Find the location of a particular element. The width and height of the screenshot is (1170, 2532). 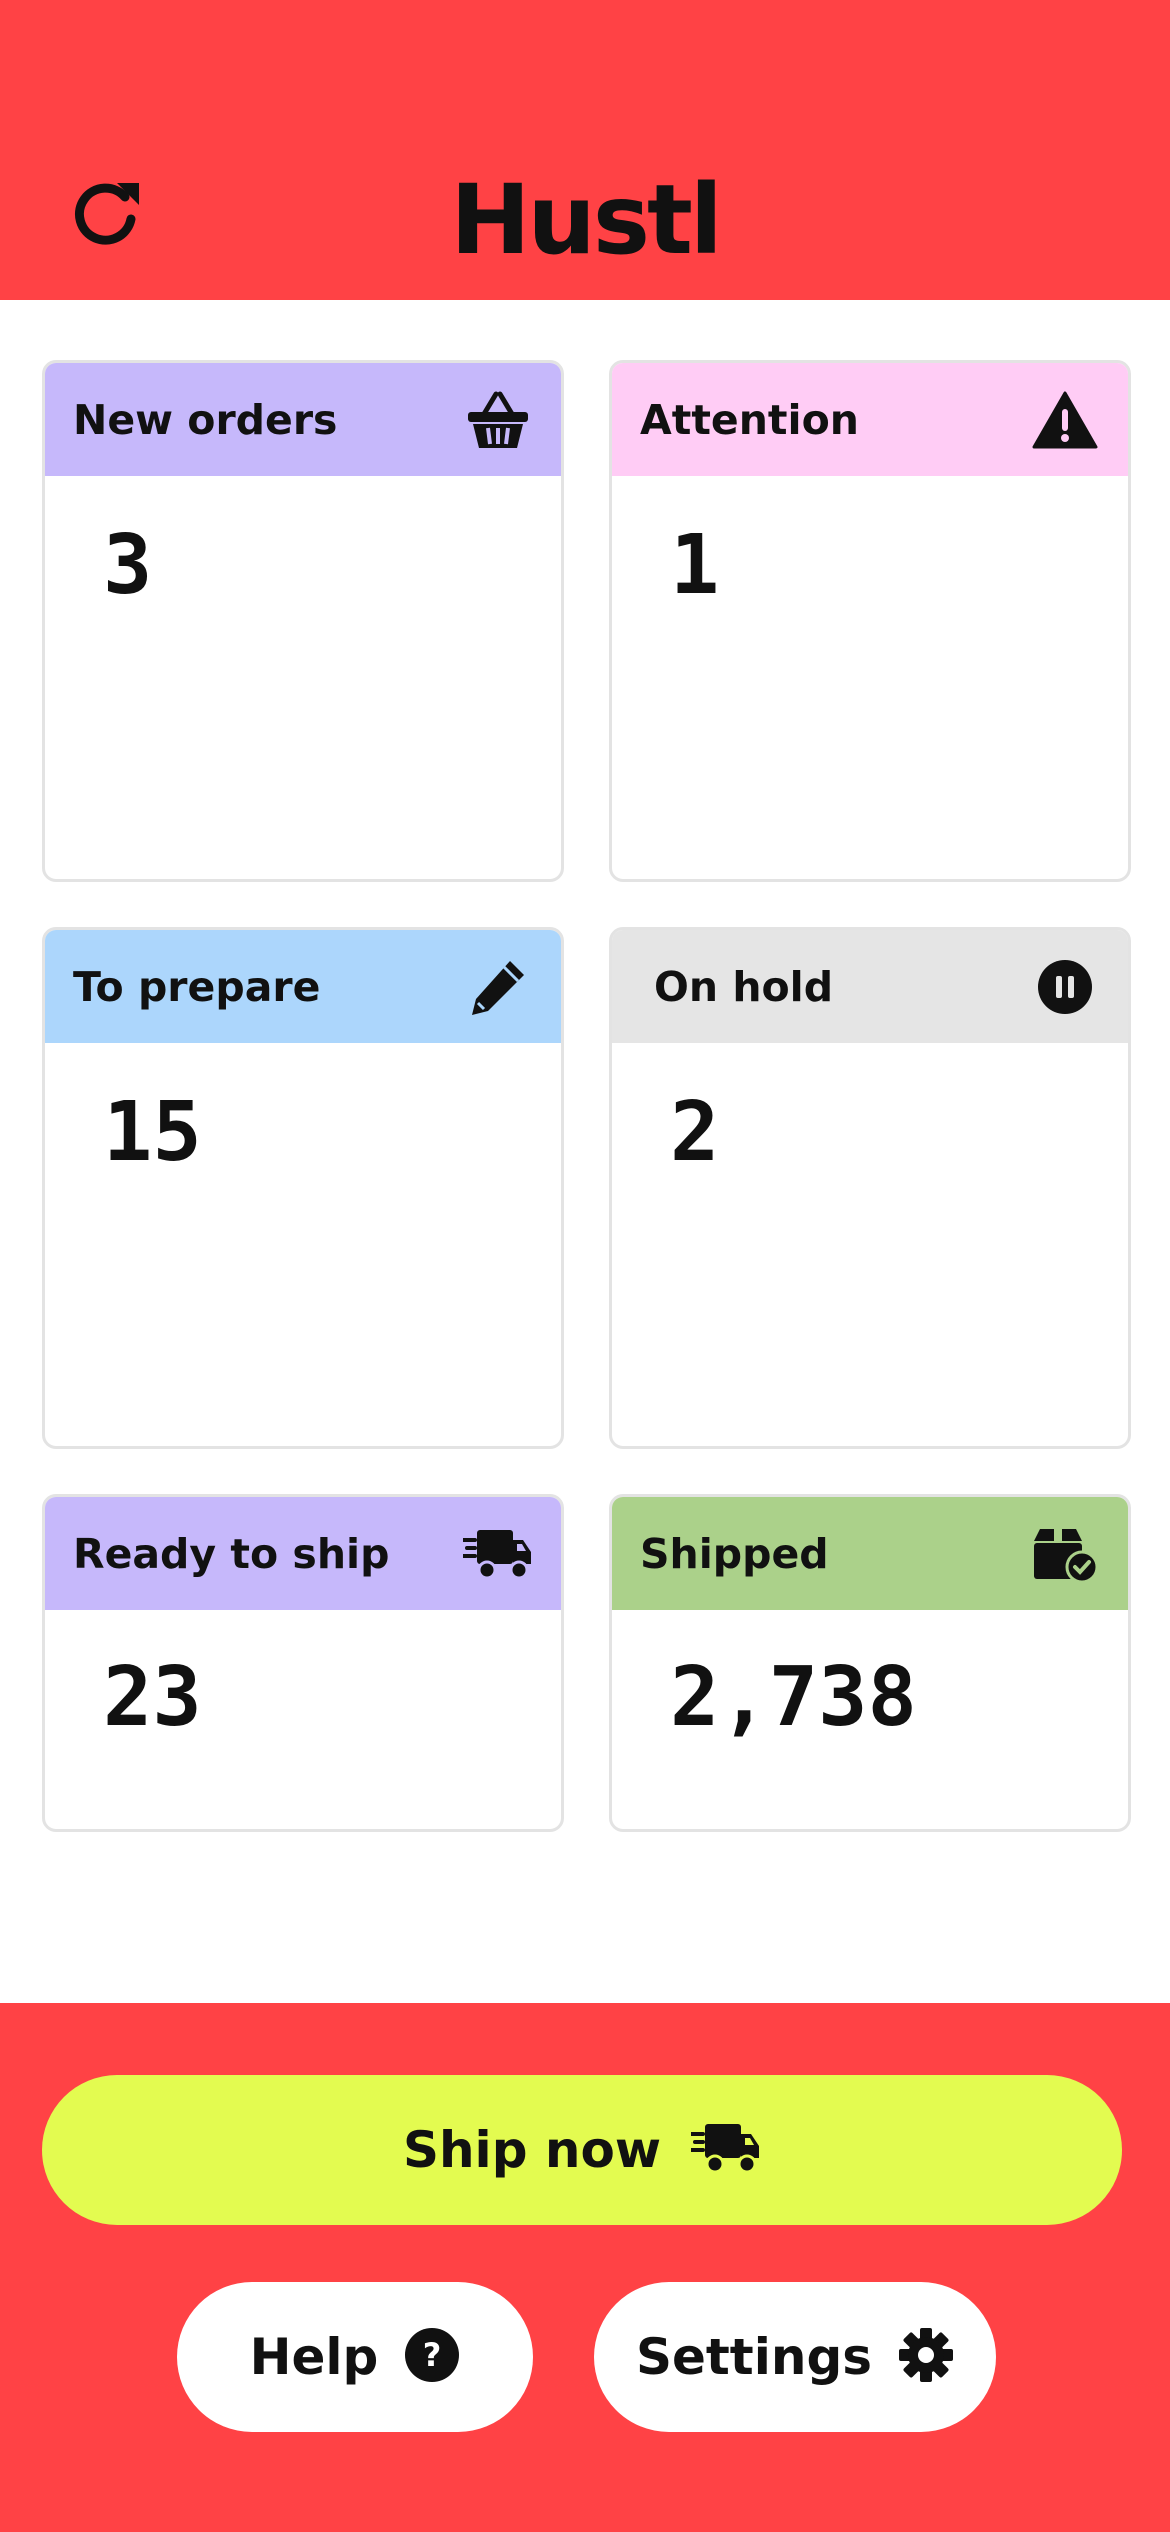

card-new-orders: New orders 3 is located at coordinates (303, 621).